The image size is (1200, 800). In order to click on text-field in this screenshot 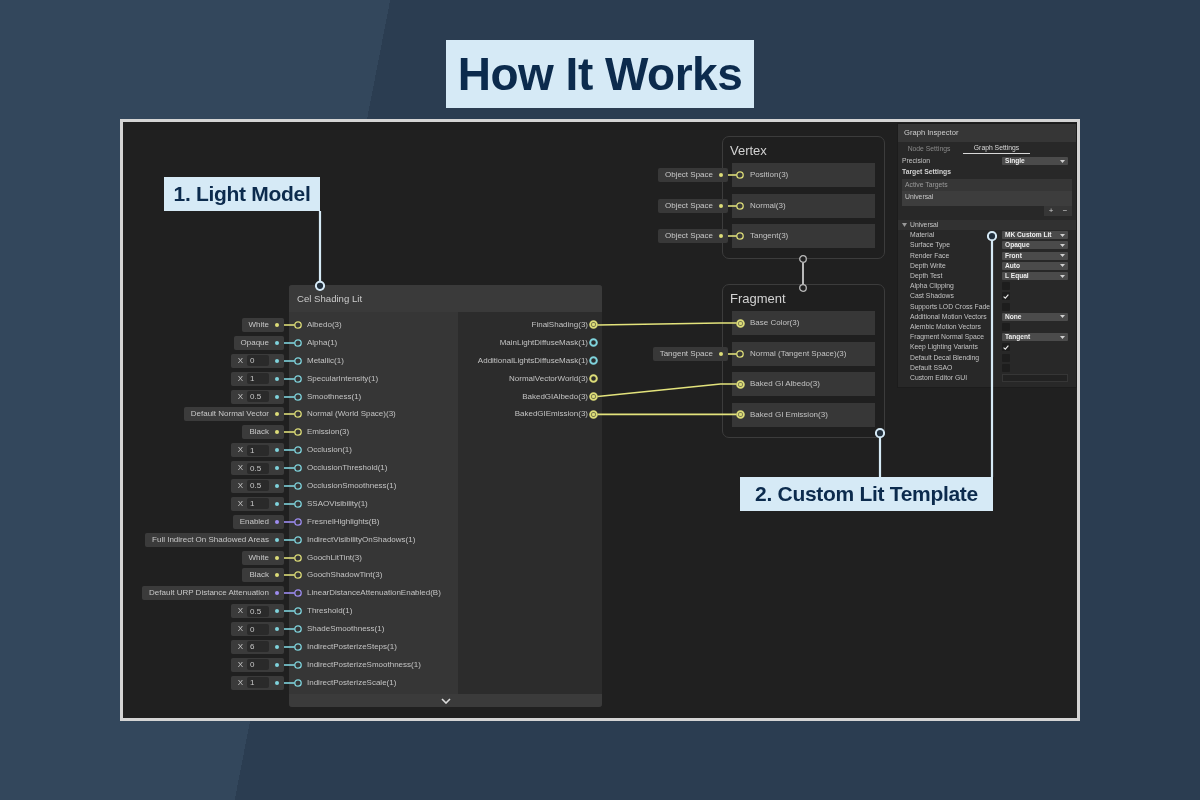, I will do `click(1035, 377)`.